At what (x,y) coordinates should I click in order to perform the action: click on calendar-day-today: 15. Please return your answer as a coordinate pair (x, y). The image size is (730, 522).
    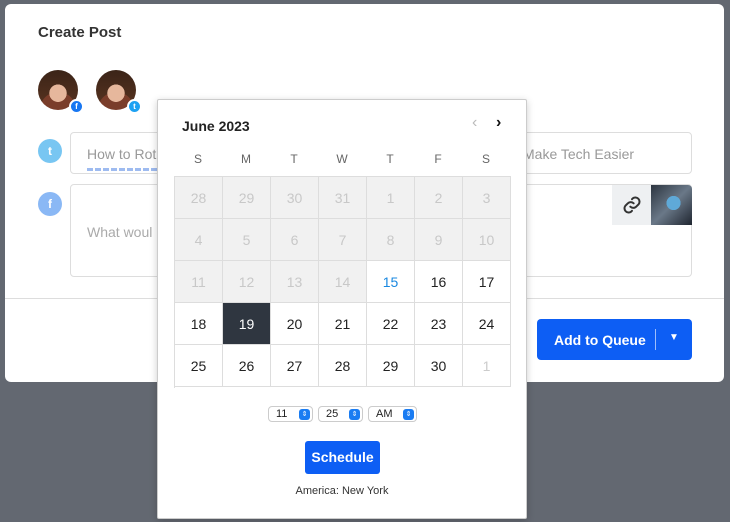
    Looking at the image, I should click on (391, 282).